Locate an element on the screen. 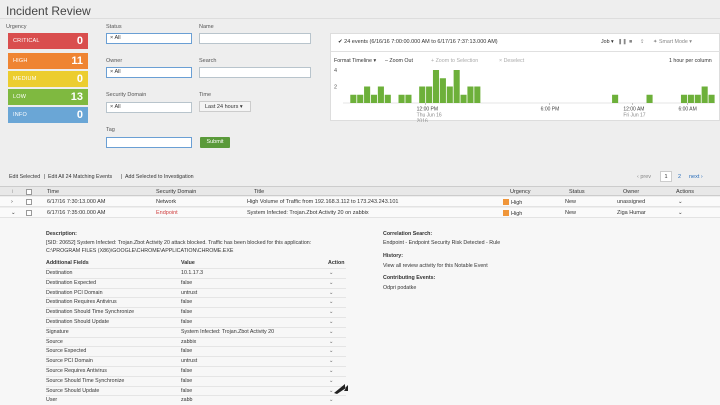  time-value: Last 24 hours is located at coordinates (222, 107).